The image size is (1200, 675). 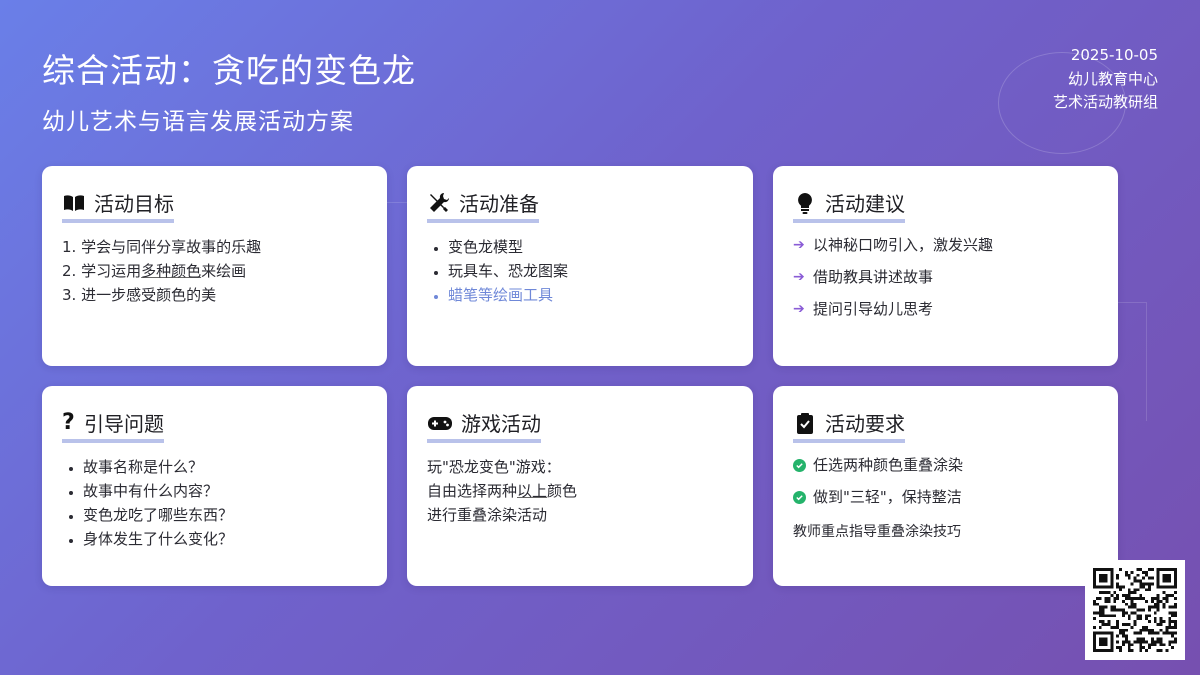 What do you see at coordinates (877, 532) in the screenshot?
I see `teacher-note: 教师重点指导重叠涂染技巧` at bounding box center [877, 532].